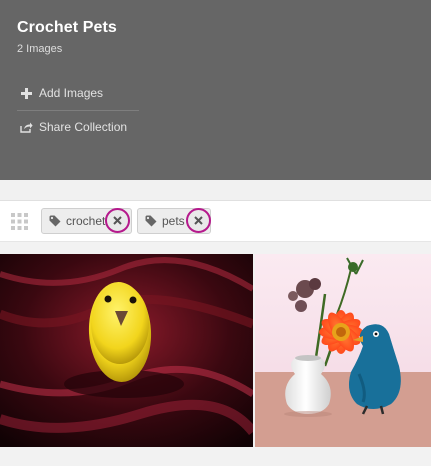 This screenshot has width=431, height=466. I want to click on tag-chip-crochet: crochet, so click(86, 221).